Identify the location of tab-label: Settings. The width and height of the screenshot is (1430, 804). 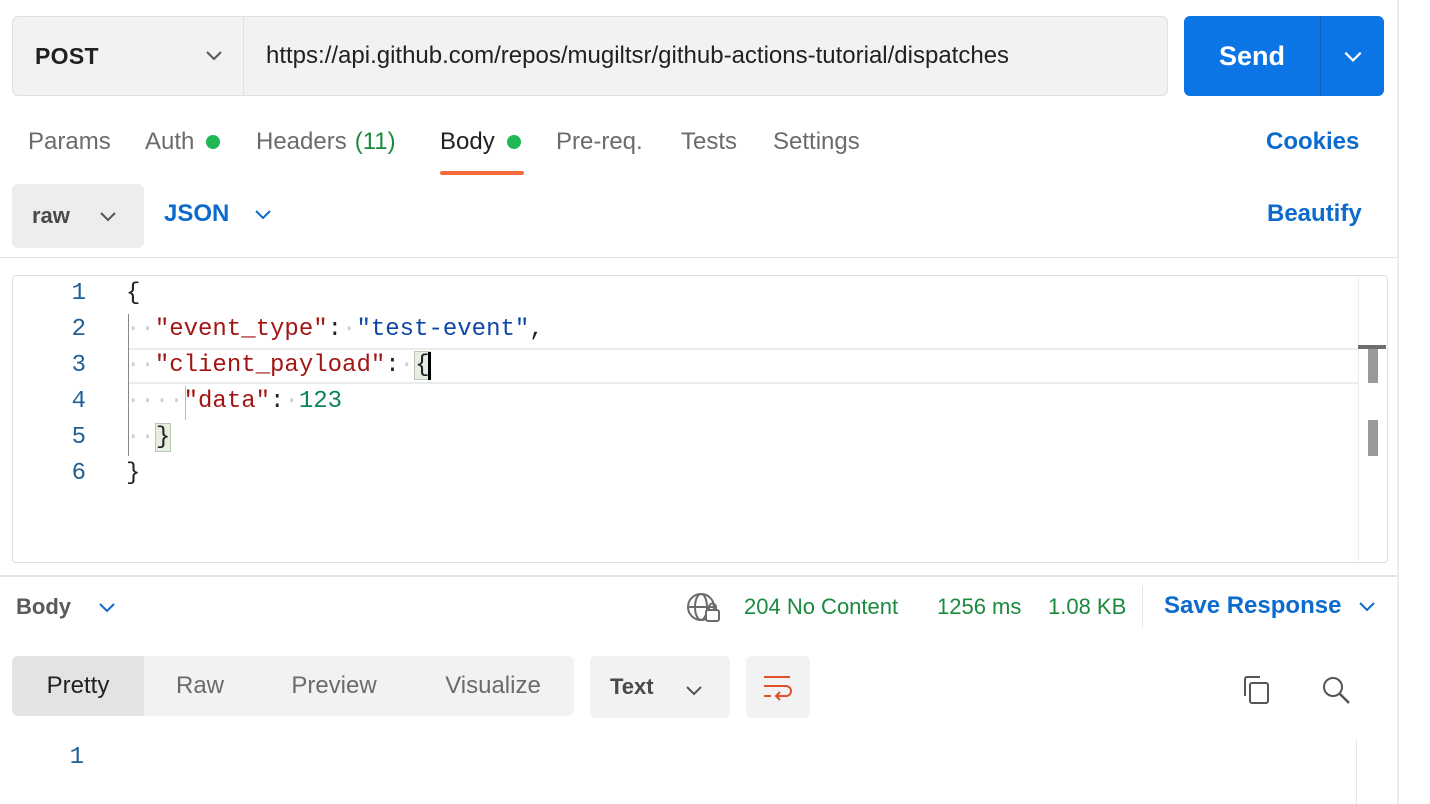
(816, 141).